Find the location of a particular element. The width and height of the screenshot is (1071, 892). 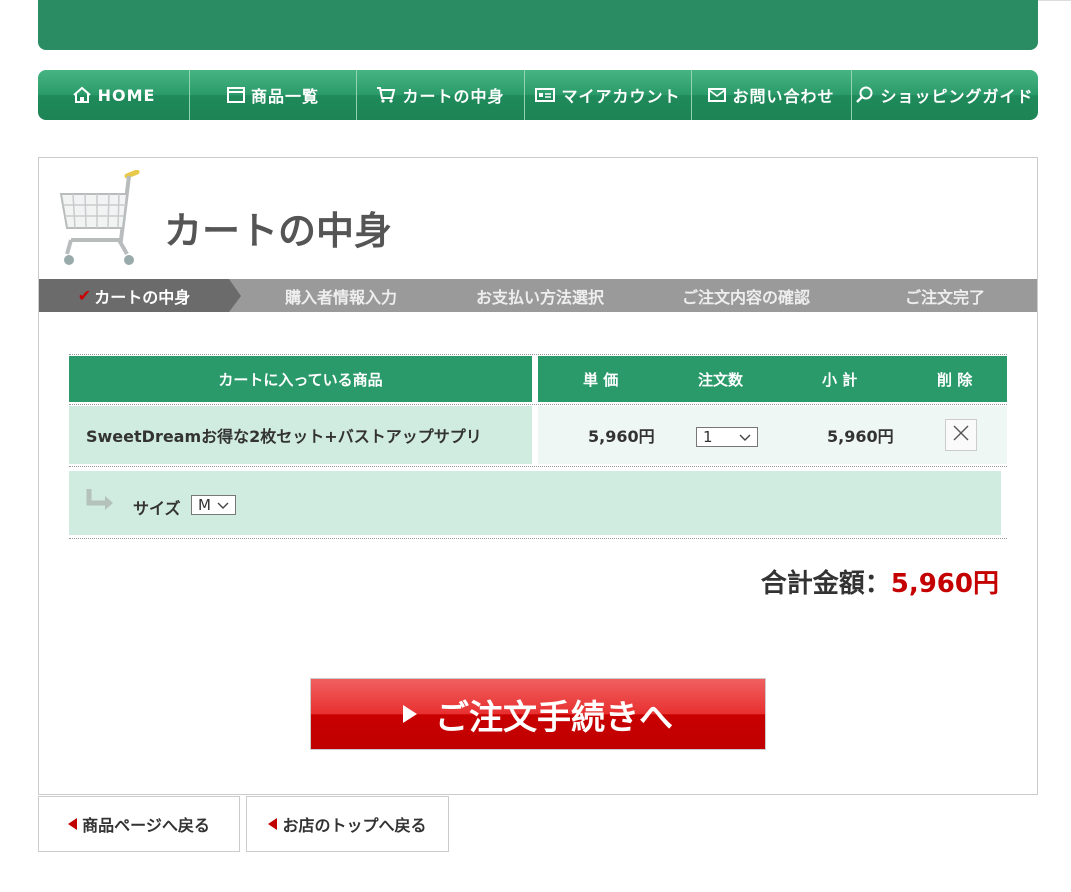

list-icon is located at coordinates (235, 95).